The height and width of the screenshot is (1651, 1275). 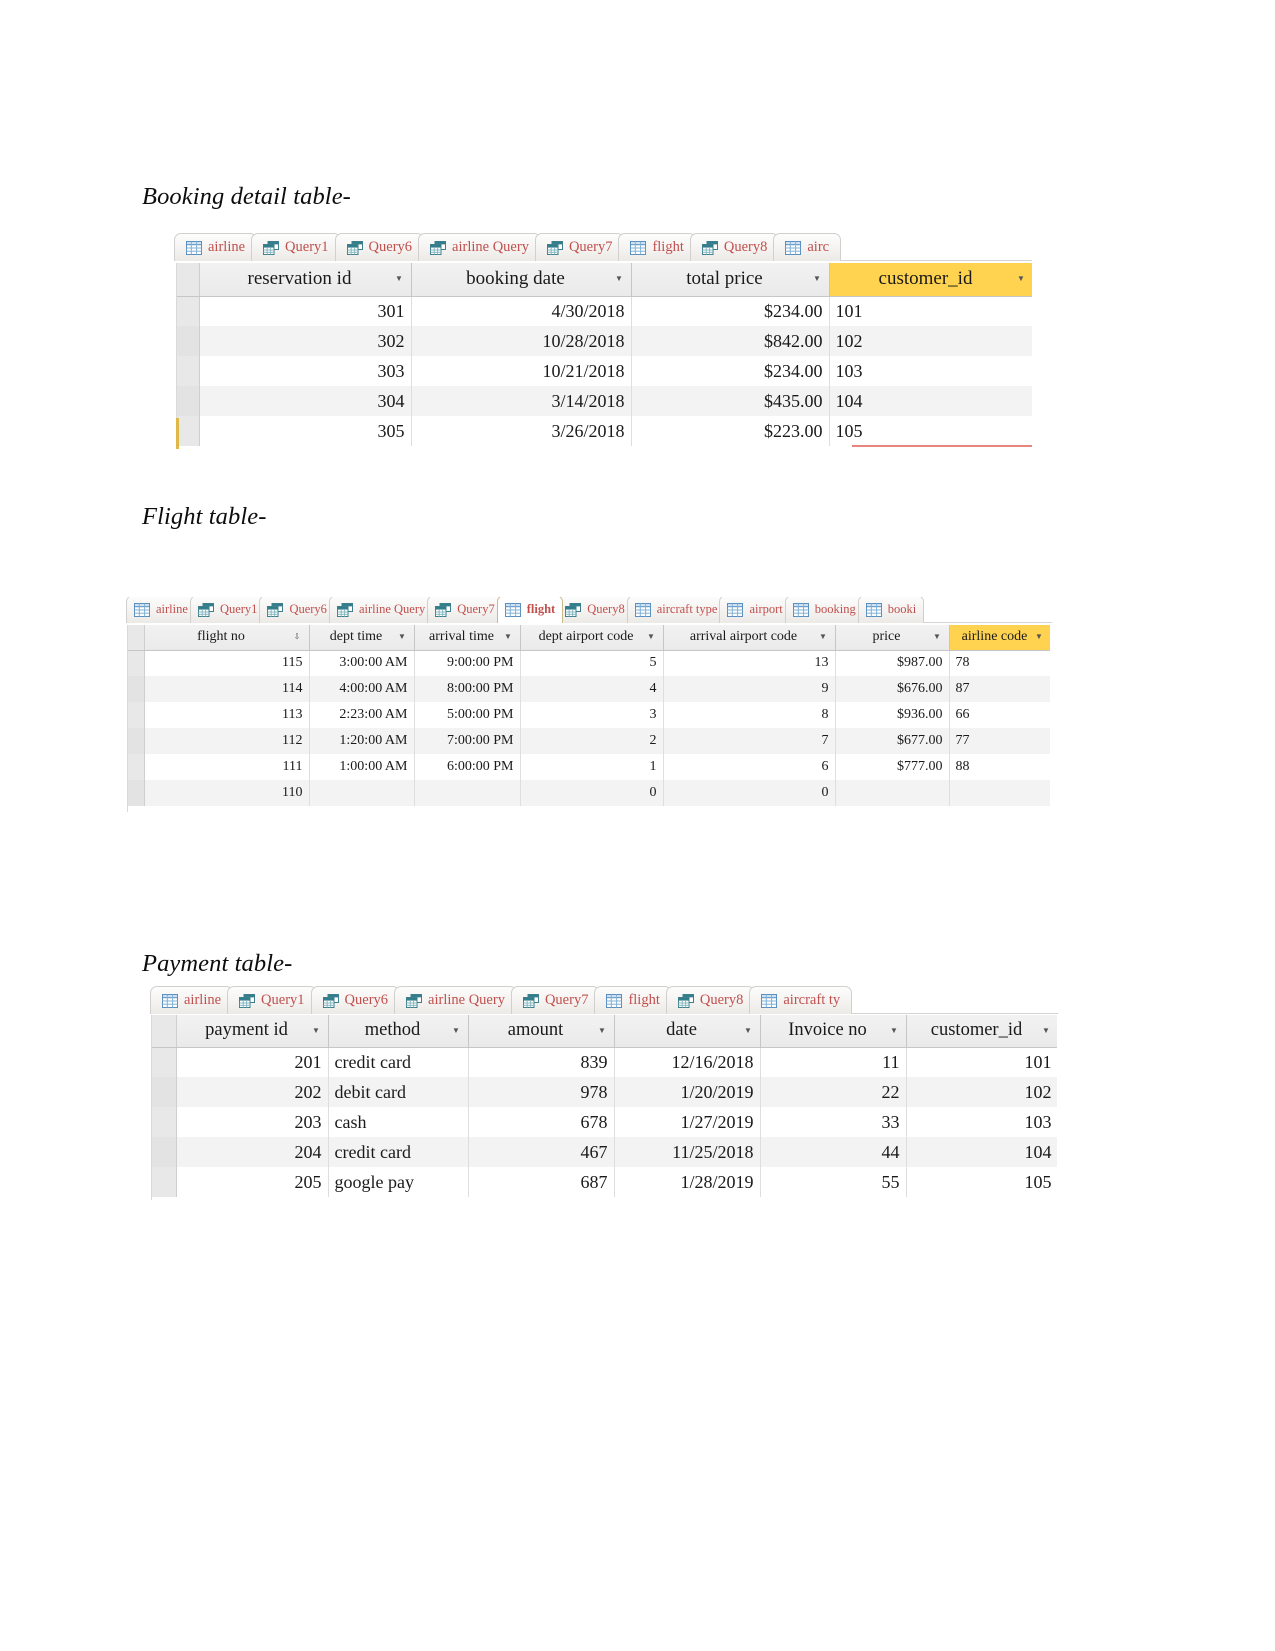 What do you see at coordinates (252, 1152) in the screenshot?
I see `table-cell: 204` at bounding box center [252, 1152].